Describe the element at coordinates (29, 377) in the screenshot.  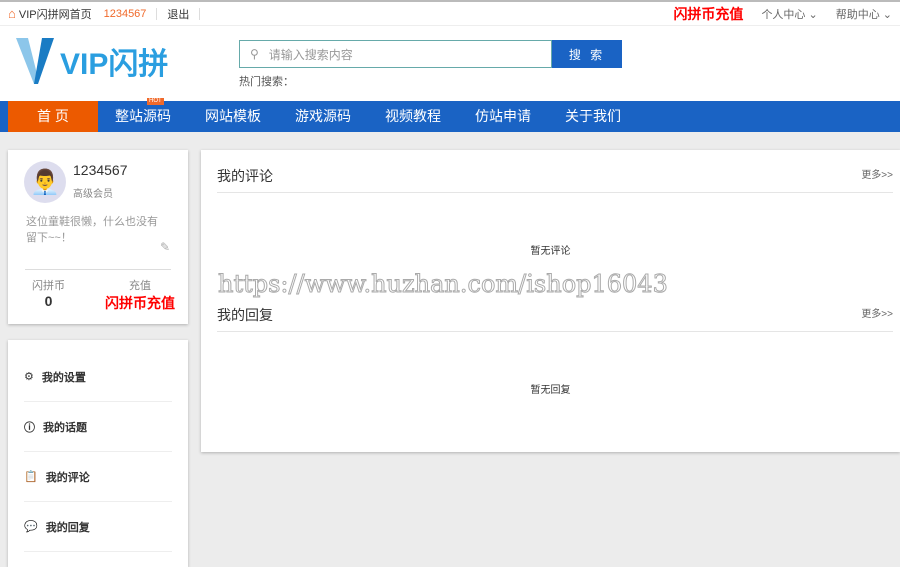
I see `gear-icon: ⚙` at that location.